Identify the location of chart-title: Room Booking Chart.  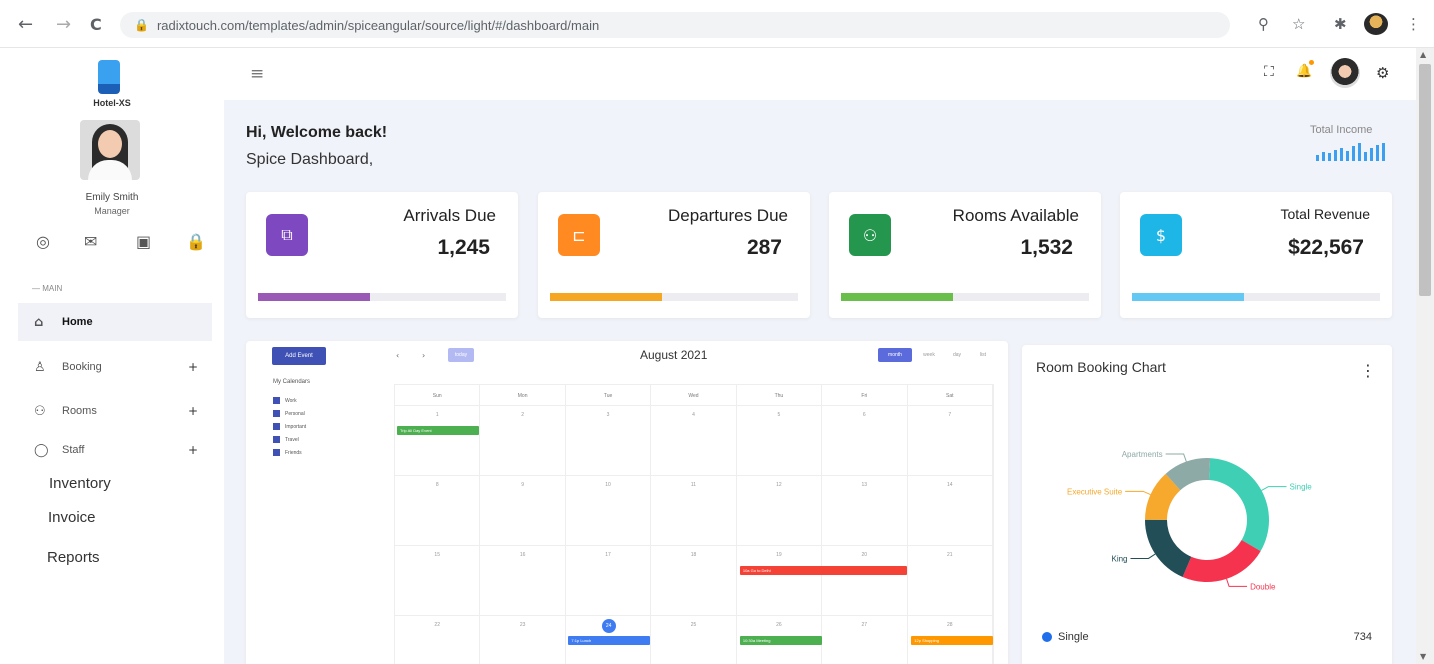
(1101, 367).